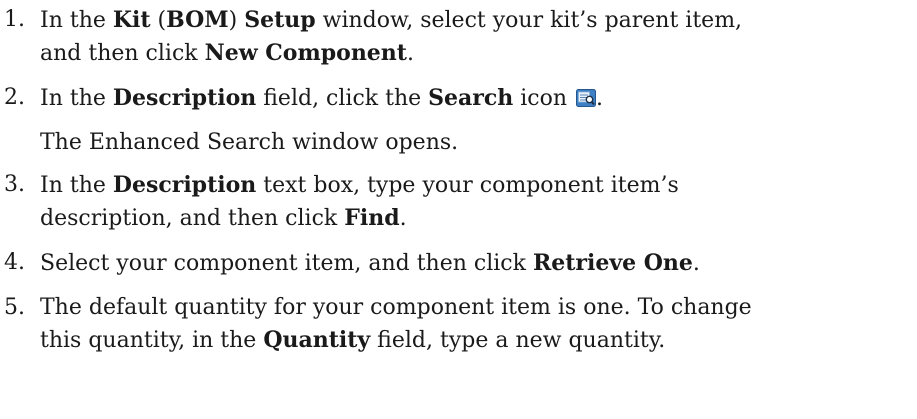 The image size is (917, 419). Describe the element at coordinates (192, 218) in the screenshot. I see `text: description, and then click` at that location.